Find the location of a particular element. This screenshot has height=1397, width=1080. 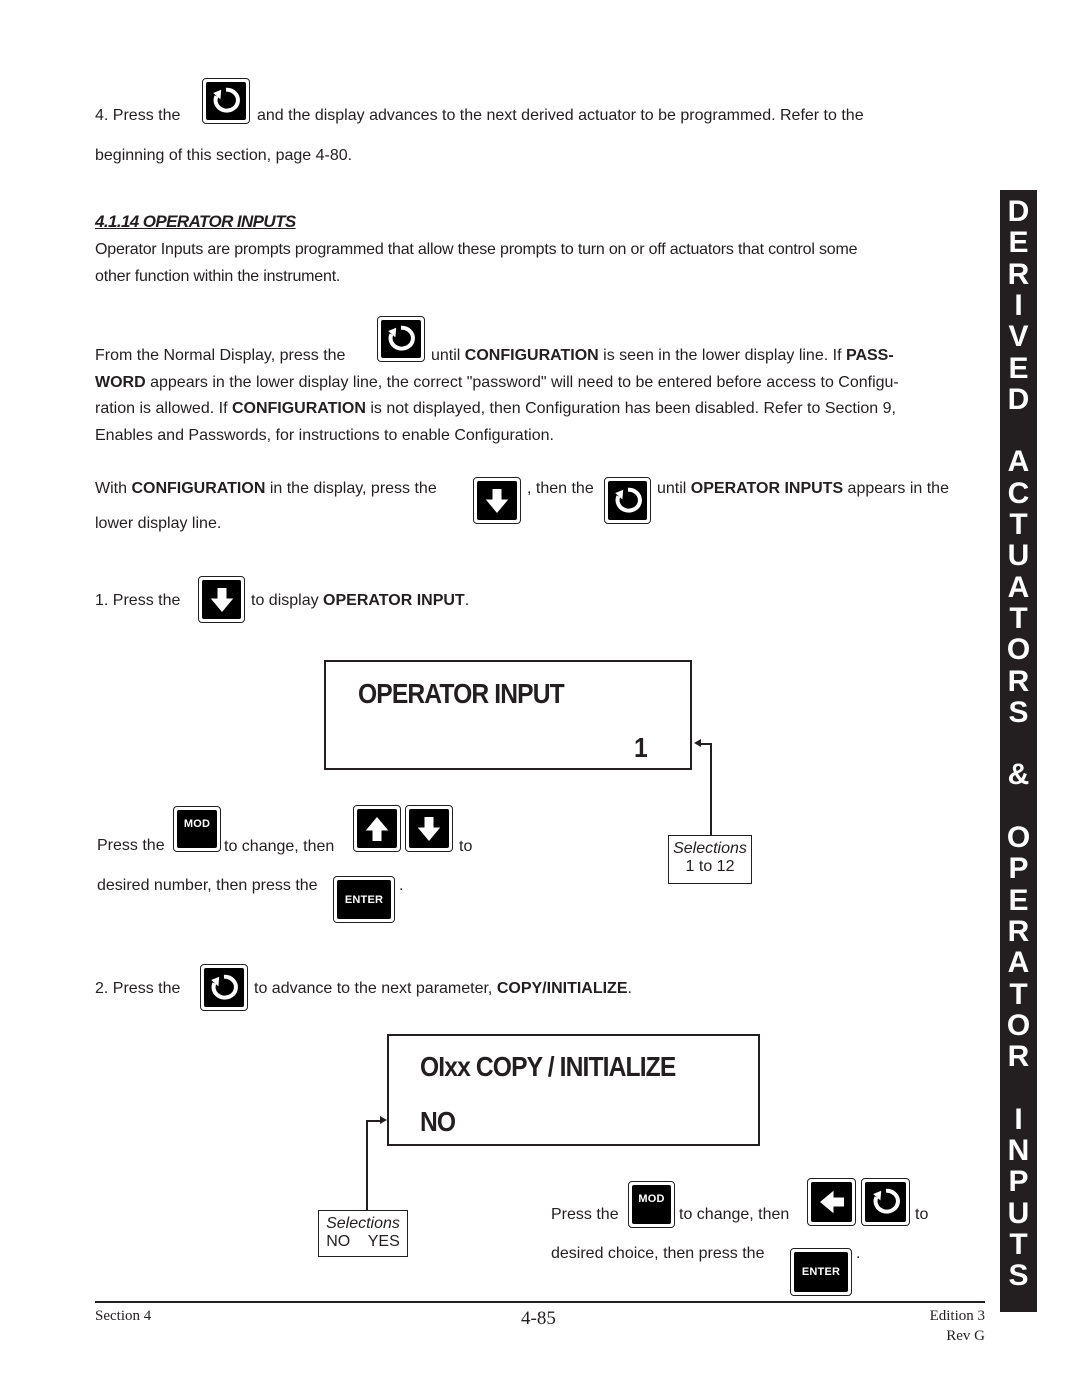

step4-prefix: 4. Press the is located at coordinates (138, 115).